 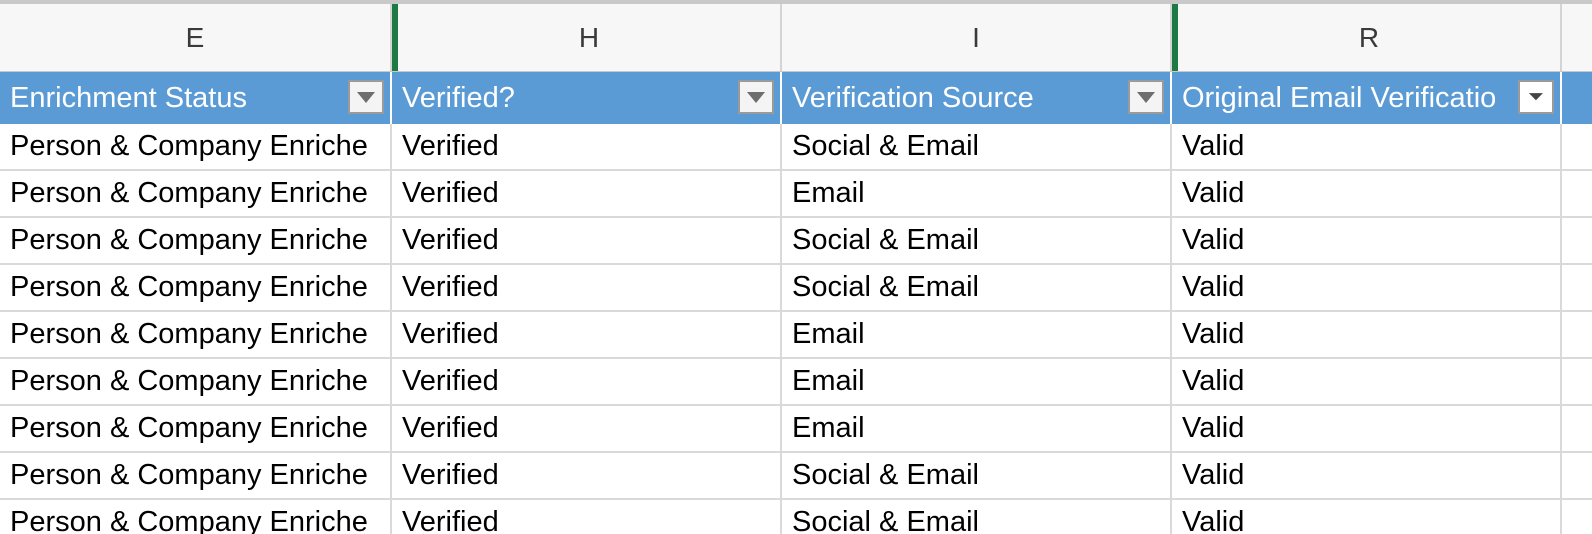 I want to click on active-filter-button: ⏷, so click(x=1536, y=97).